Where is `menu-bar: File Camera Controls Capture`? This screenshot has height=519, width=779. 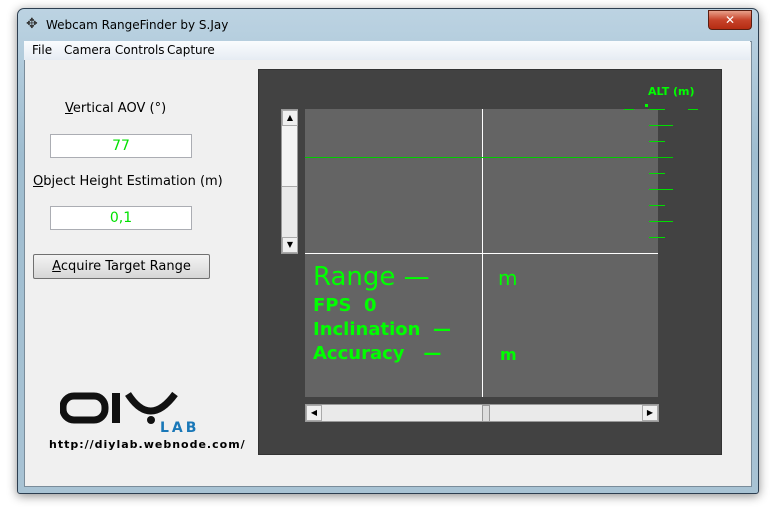
menu-bar: File Camera Controls Capture is located at coordinates (387, 50).